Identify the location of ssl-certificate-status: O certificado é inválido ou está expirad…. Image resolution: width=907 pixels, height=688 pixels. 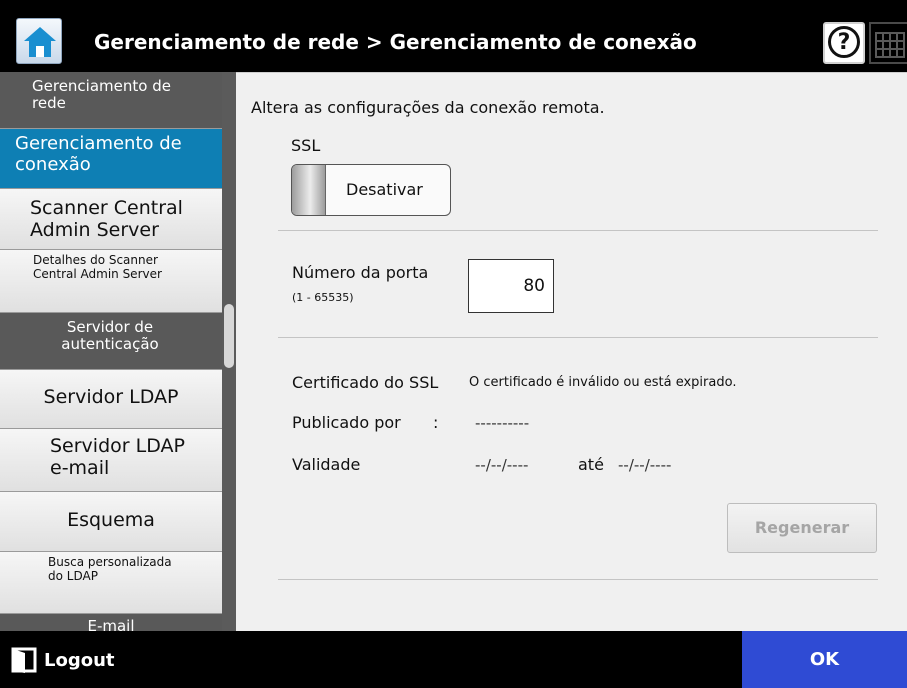
(603, 382).